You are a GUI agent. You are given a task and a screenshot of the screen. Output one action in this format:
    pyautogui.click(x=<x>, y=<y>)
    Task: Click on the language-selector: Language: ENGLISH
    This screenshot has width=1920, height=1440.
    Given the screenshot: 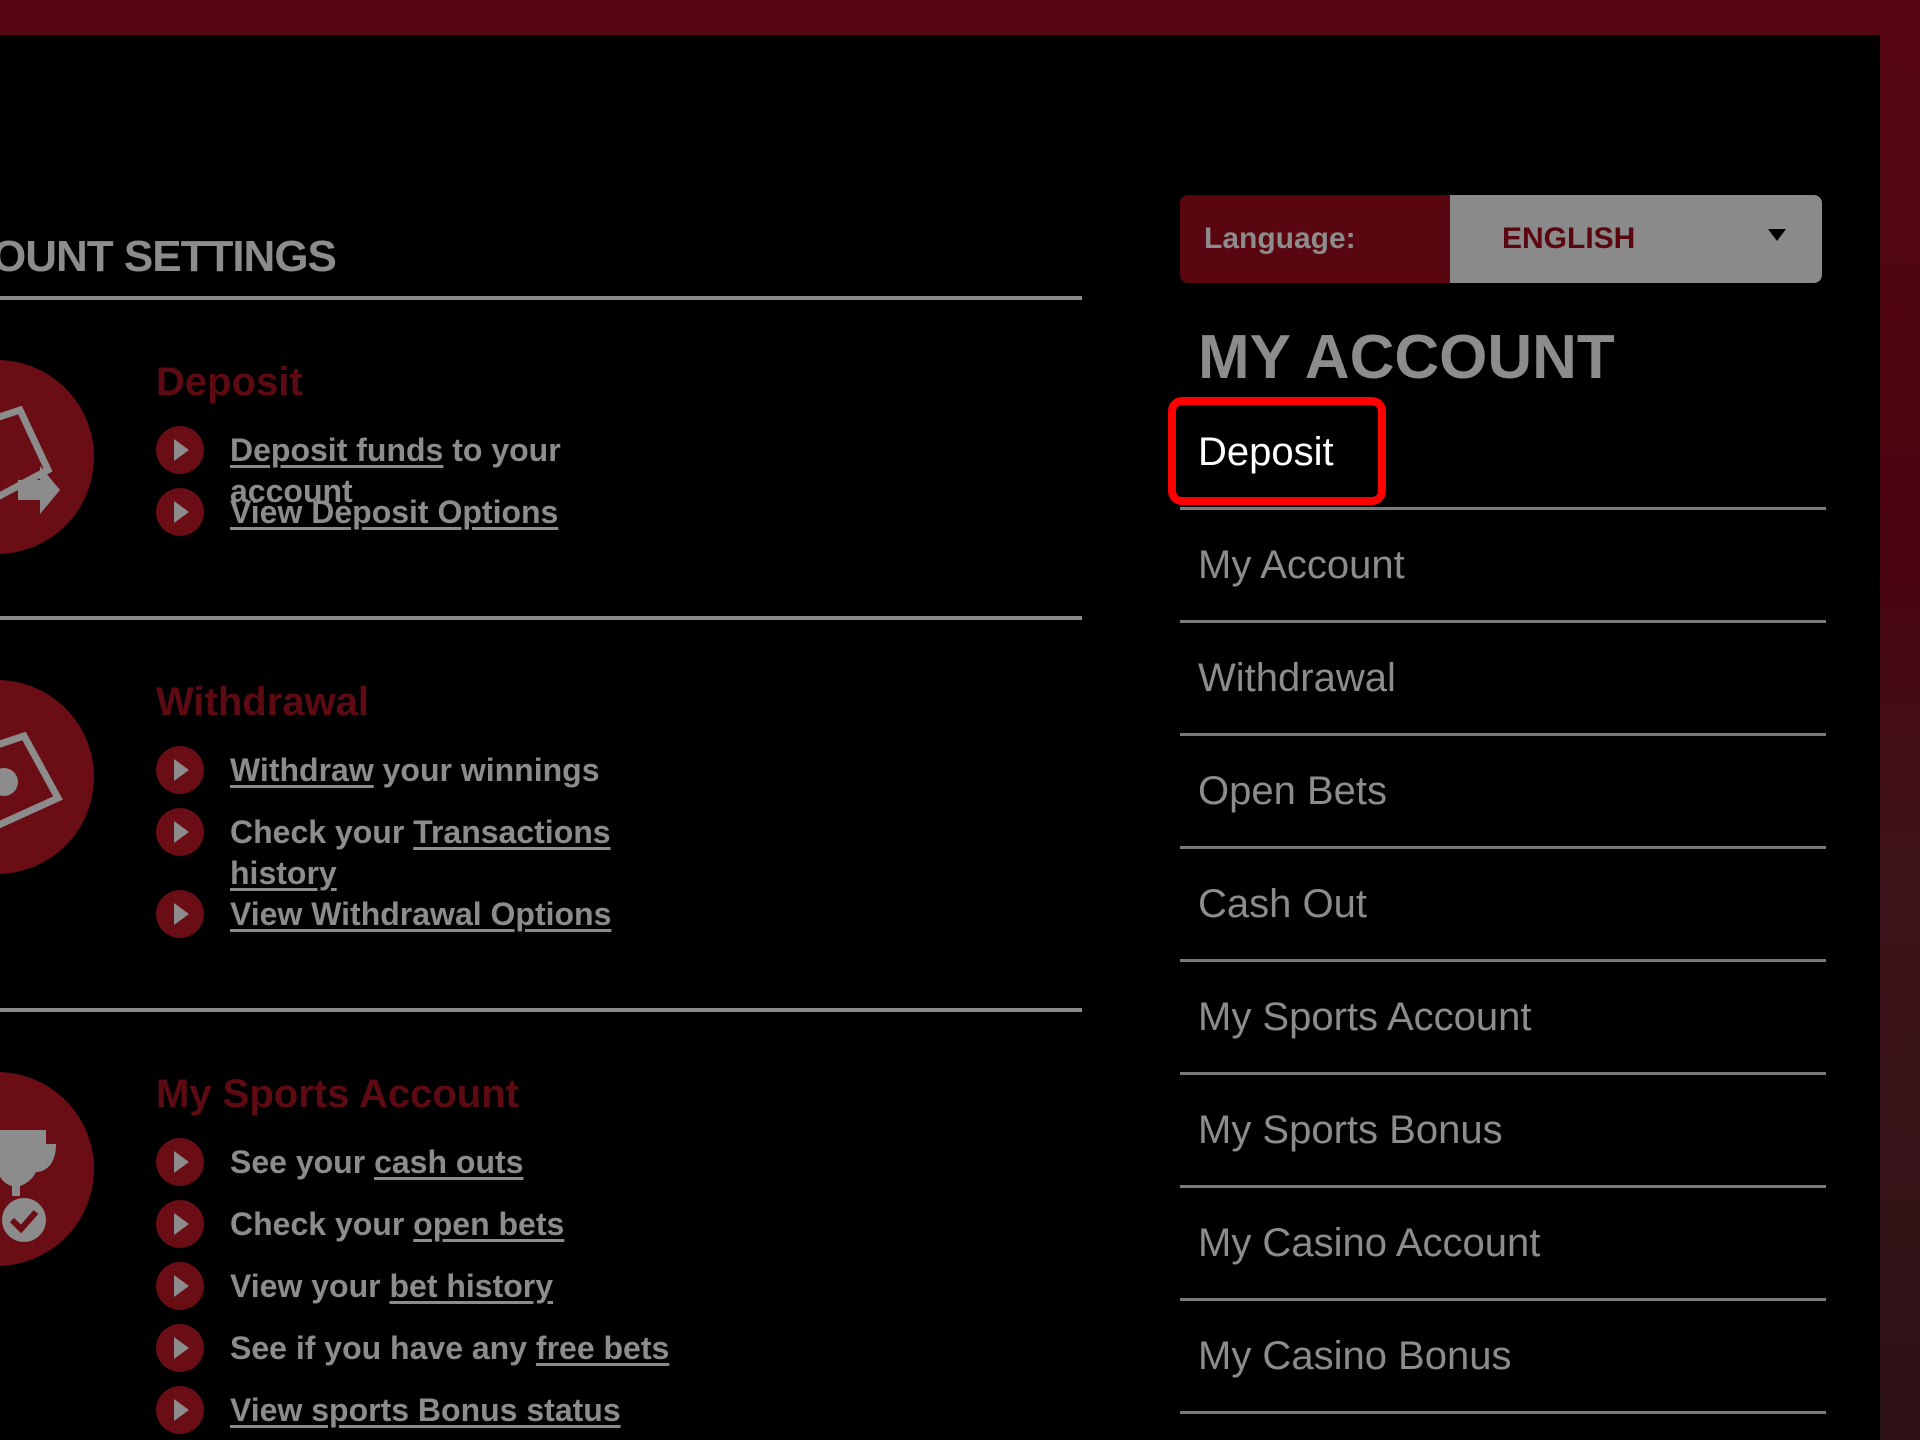 What is the action you would take?
    pyautogui.click(x=1501, y=239)
    